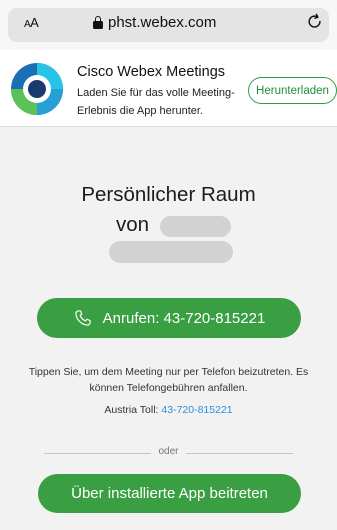 The width and height of the screenshot is (337, 530). What do you see at coordinates (169, 493) in the screenshot?
I see `join-with-app-button: Über installierte App beitreten` at bounding box center [169, 493].